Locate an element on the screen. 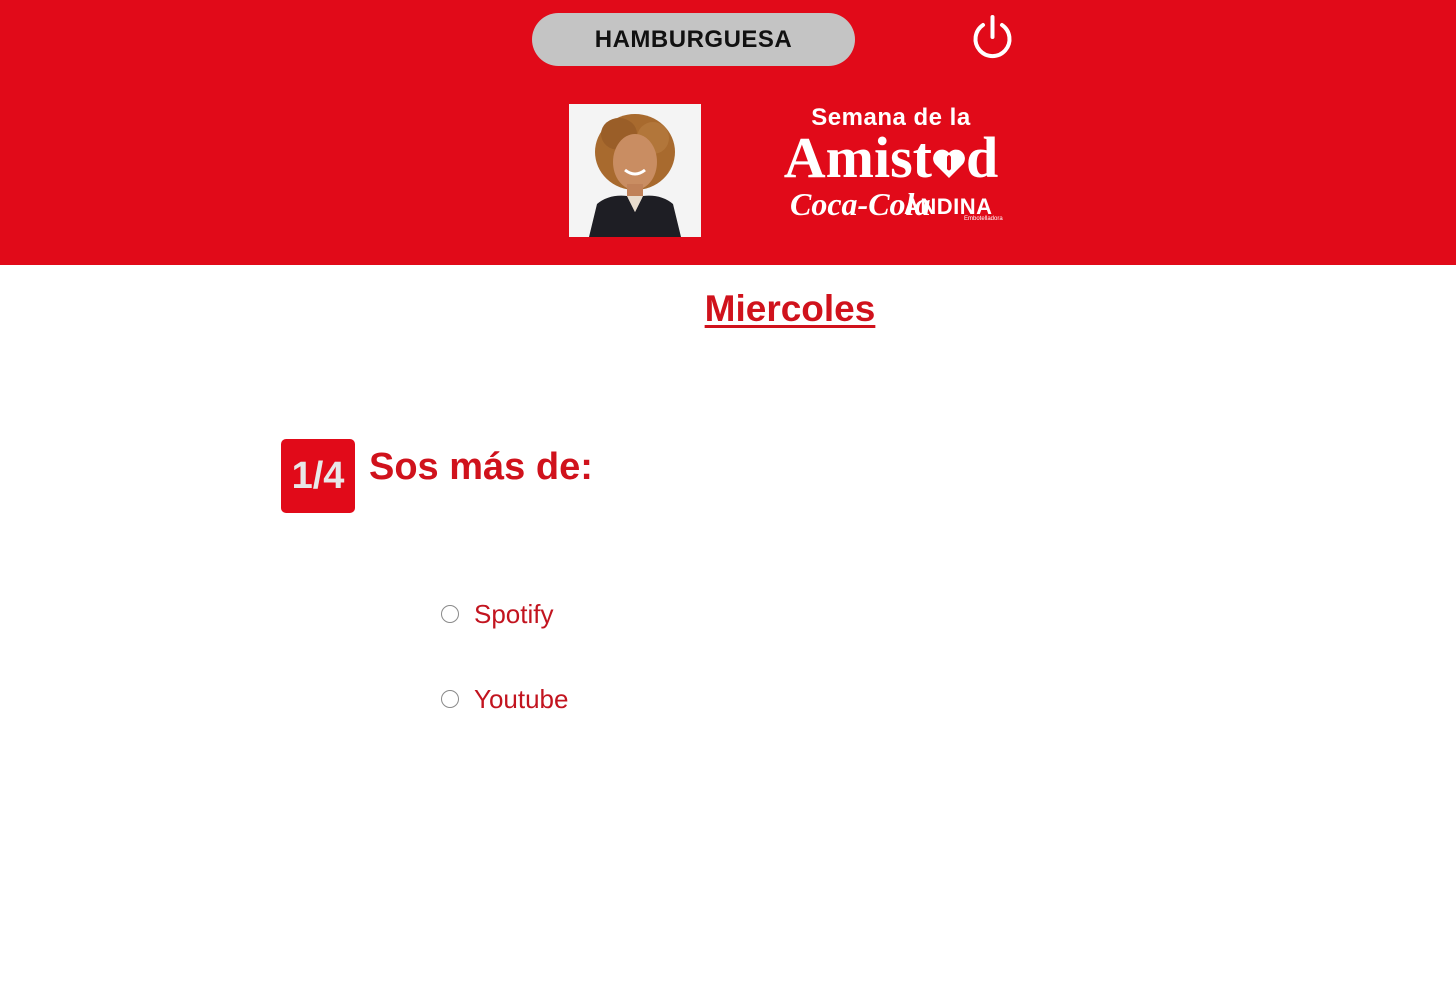 This screenshot has height=1000, width=1456. power-icon is located at coordinates (992, 38).